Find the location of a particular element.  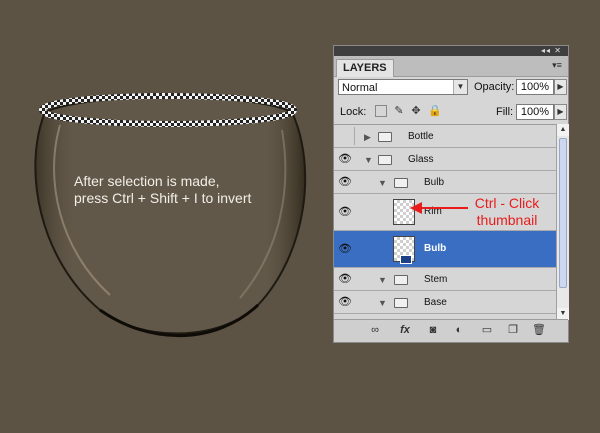

annotation-line-1: Ctrl - Click is located at coordinates (507, 203).